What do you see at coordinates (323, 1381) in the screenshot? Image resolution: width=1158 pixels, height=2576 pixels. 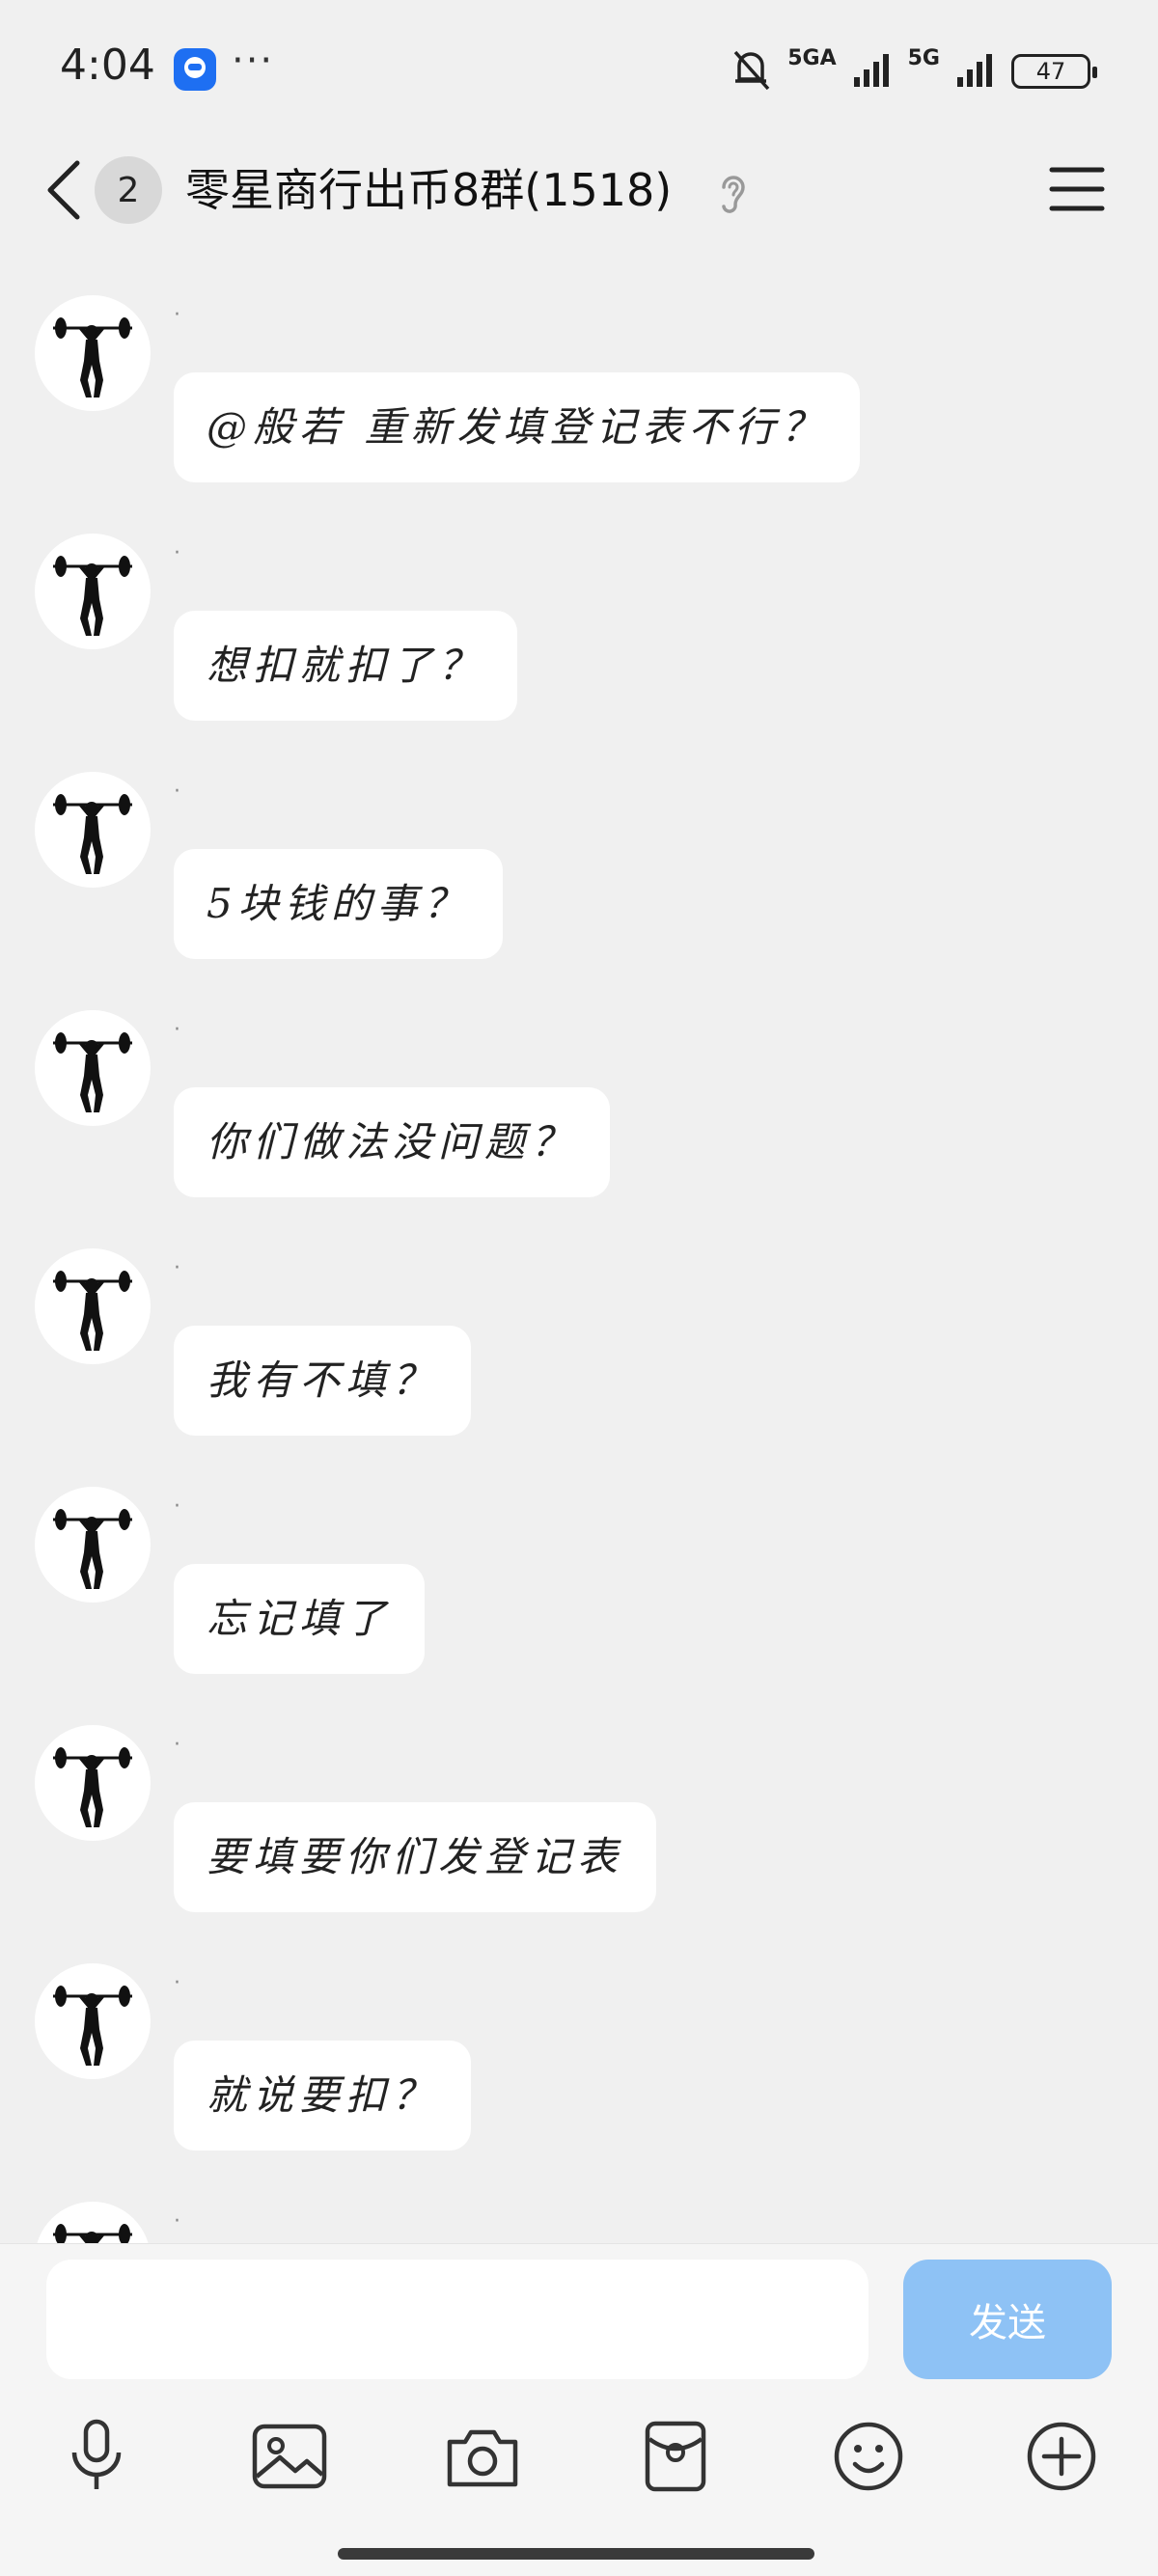 I see `message-bubble: 我有不填？` at bounding box center [323, 1381].